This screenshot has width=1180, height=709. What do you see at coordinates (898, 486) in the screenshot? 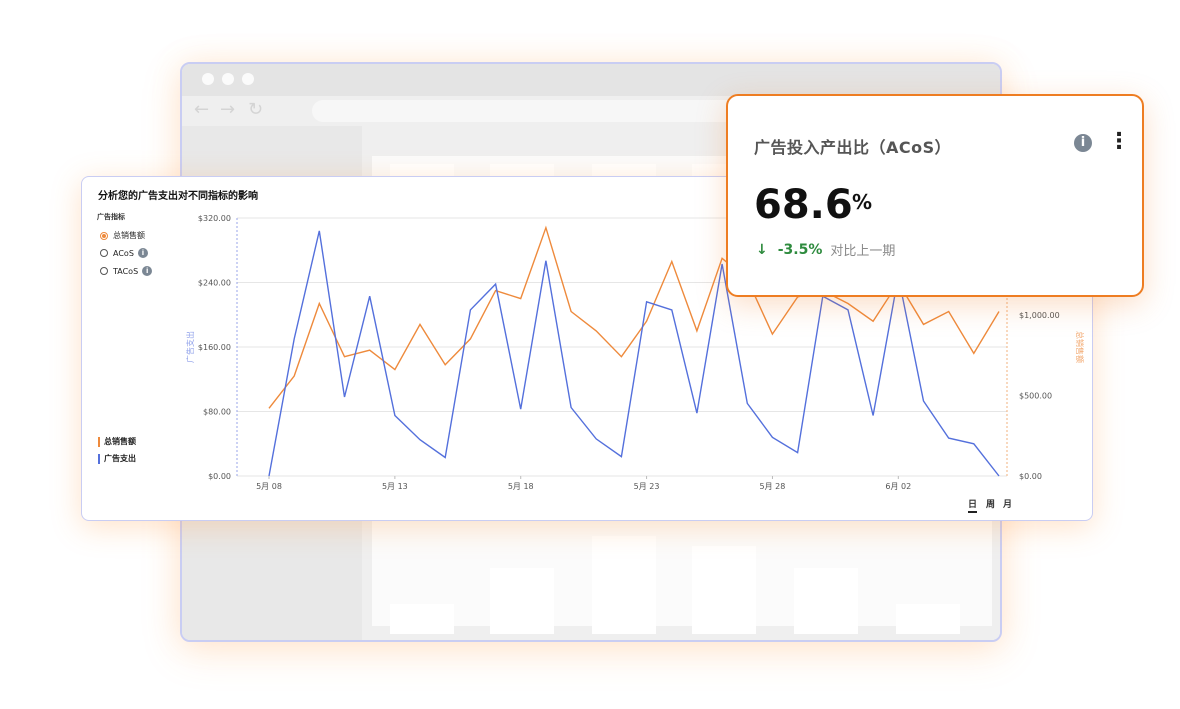
I see `x-tick-label: 6月 02` at bounding box center [898, 486].